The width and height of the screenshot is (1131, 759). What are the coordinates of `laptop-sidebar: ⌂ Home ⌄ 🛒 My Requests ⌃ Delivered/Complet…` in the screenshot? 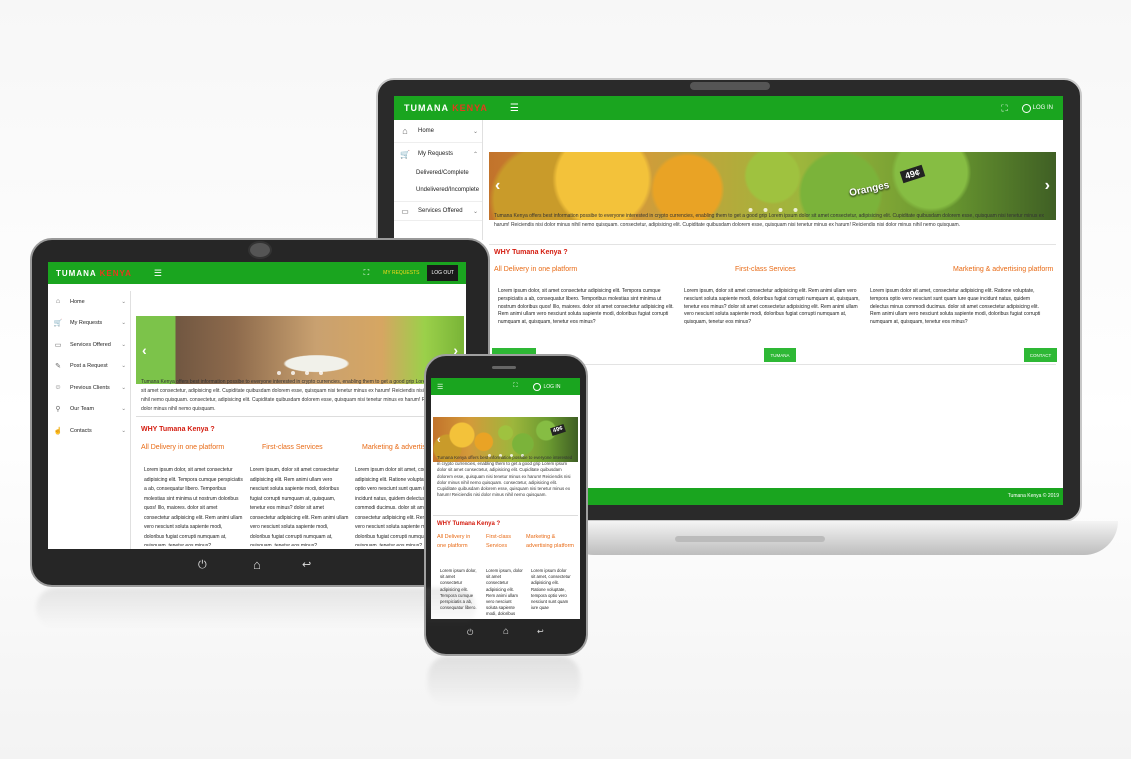 It's located at (438, 180).